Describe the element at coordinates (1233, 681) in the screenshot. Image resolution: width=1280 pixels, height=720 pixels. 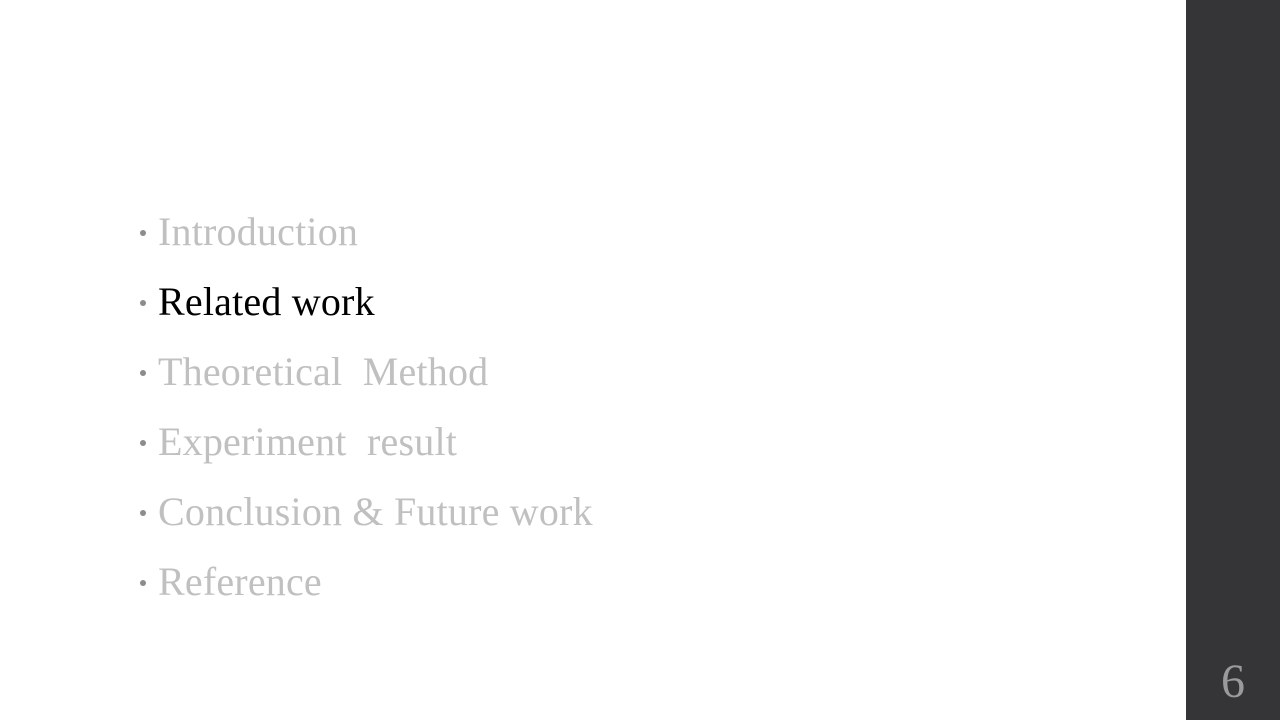
I see `page-number: 6` at that location.